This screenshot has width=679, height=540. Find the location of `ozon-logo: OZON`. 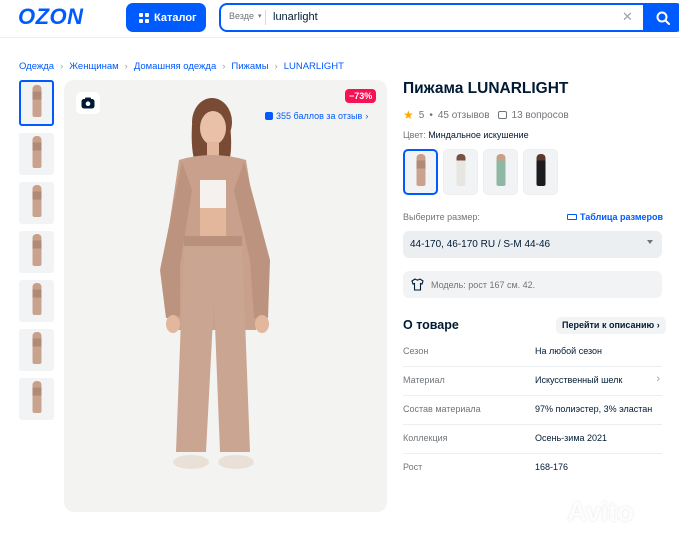

ozon-logo: OZON is located at coordinates (51, 17).